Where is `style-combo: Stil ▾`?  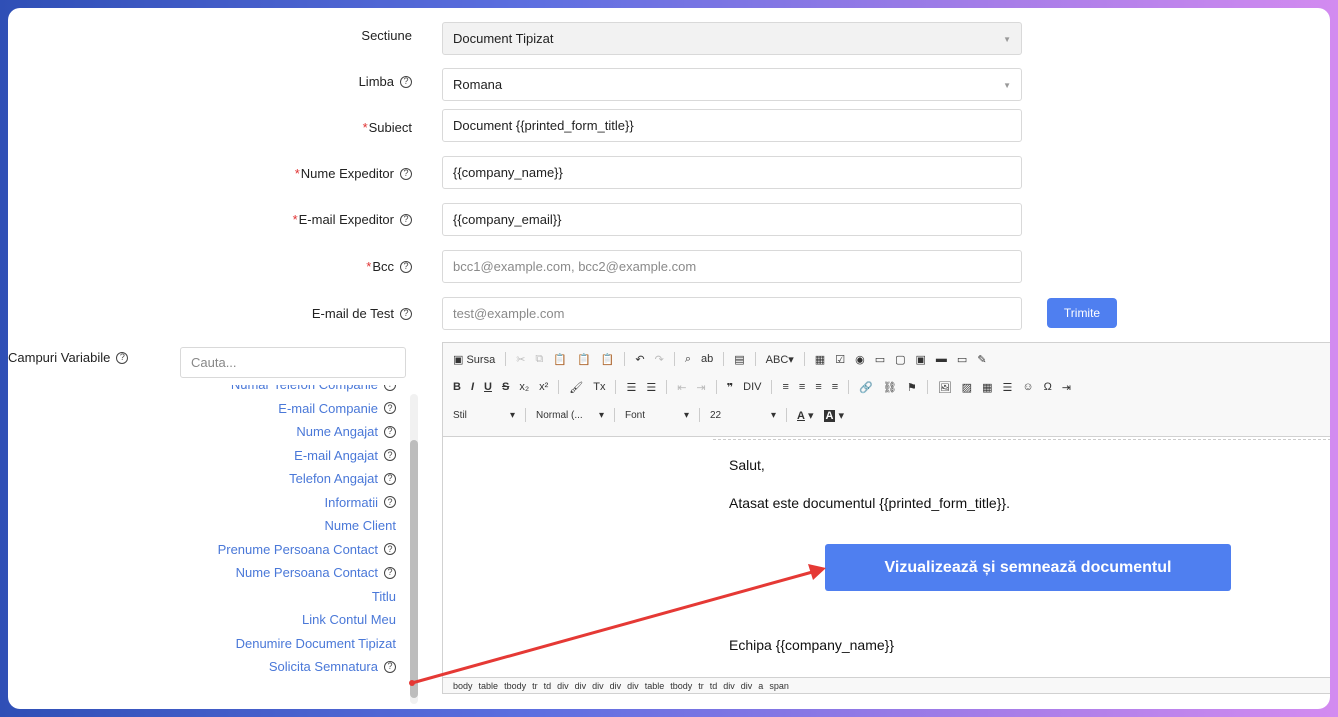
style-combo: Stil ▾ is located at coordinates (484, 415).